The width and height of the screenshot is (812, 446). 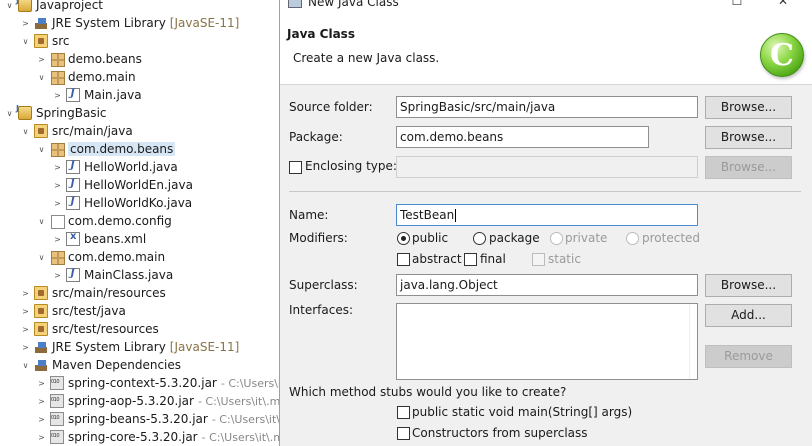 I want to click on modifier-public-label: public, so click(x=430, y=238).